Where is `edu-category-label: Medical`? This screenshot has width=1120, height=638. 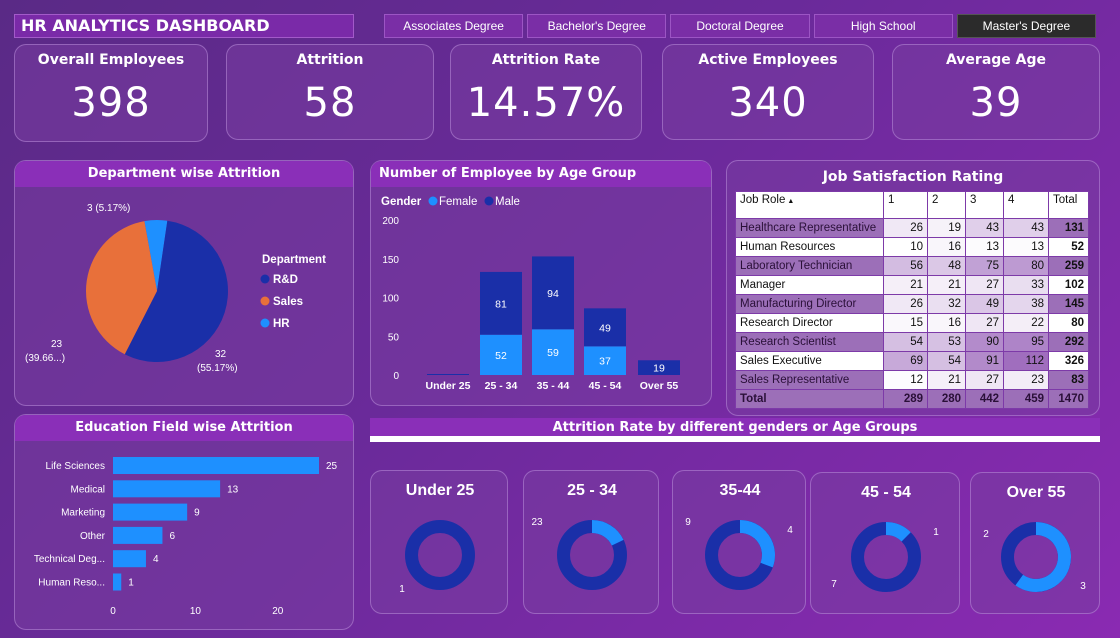
edu-category-label: Medical is located at coordinates (88, 489).